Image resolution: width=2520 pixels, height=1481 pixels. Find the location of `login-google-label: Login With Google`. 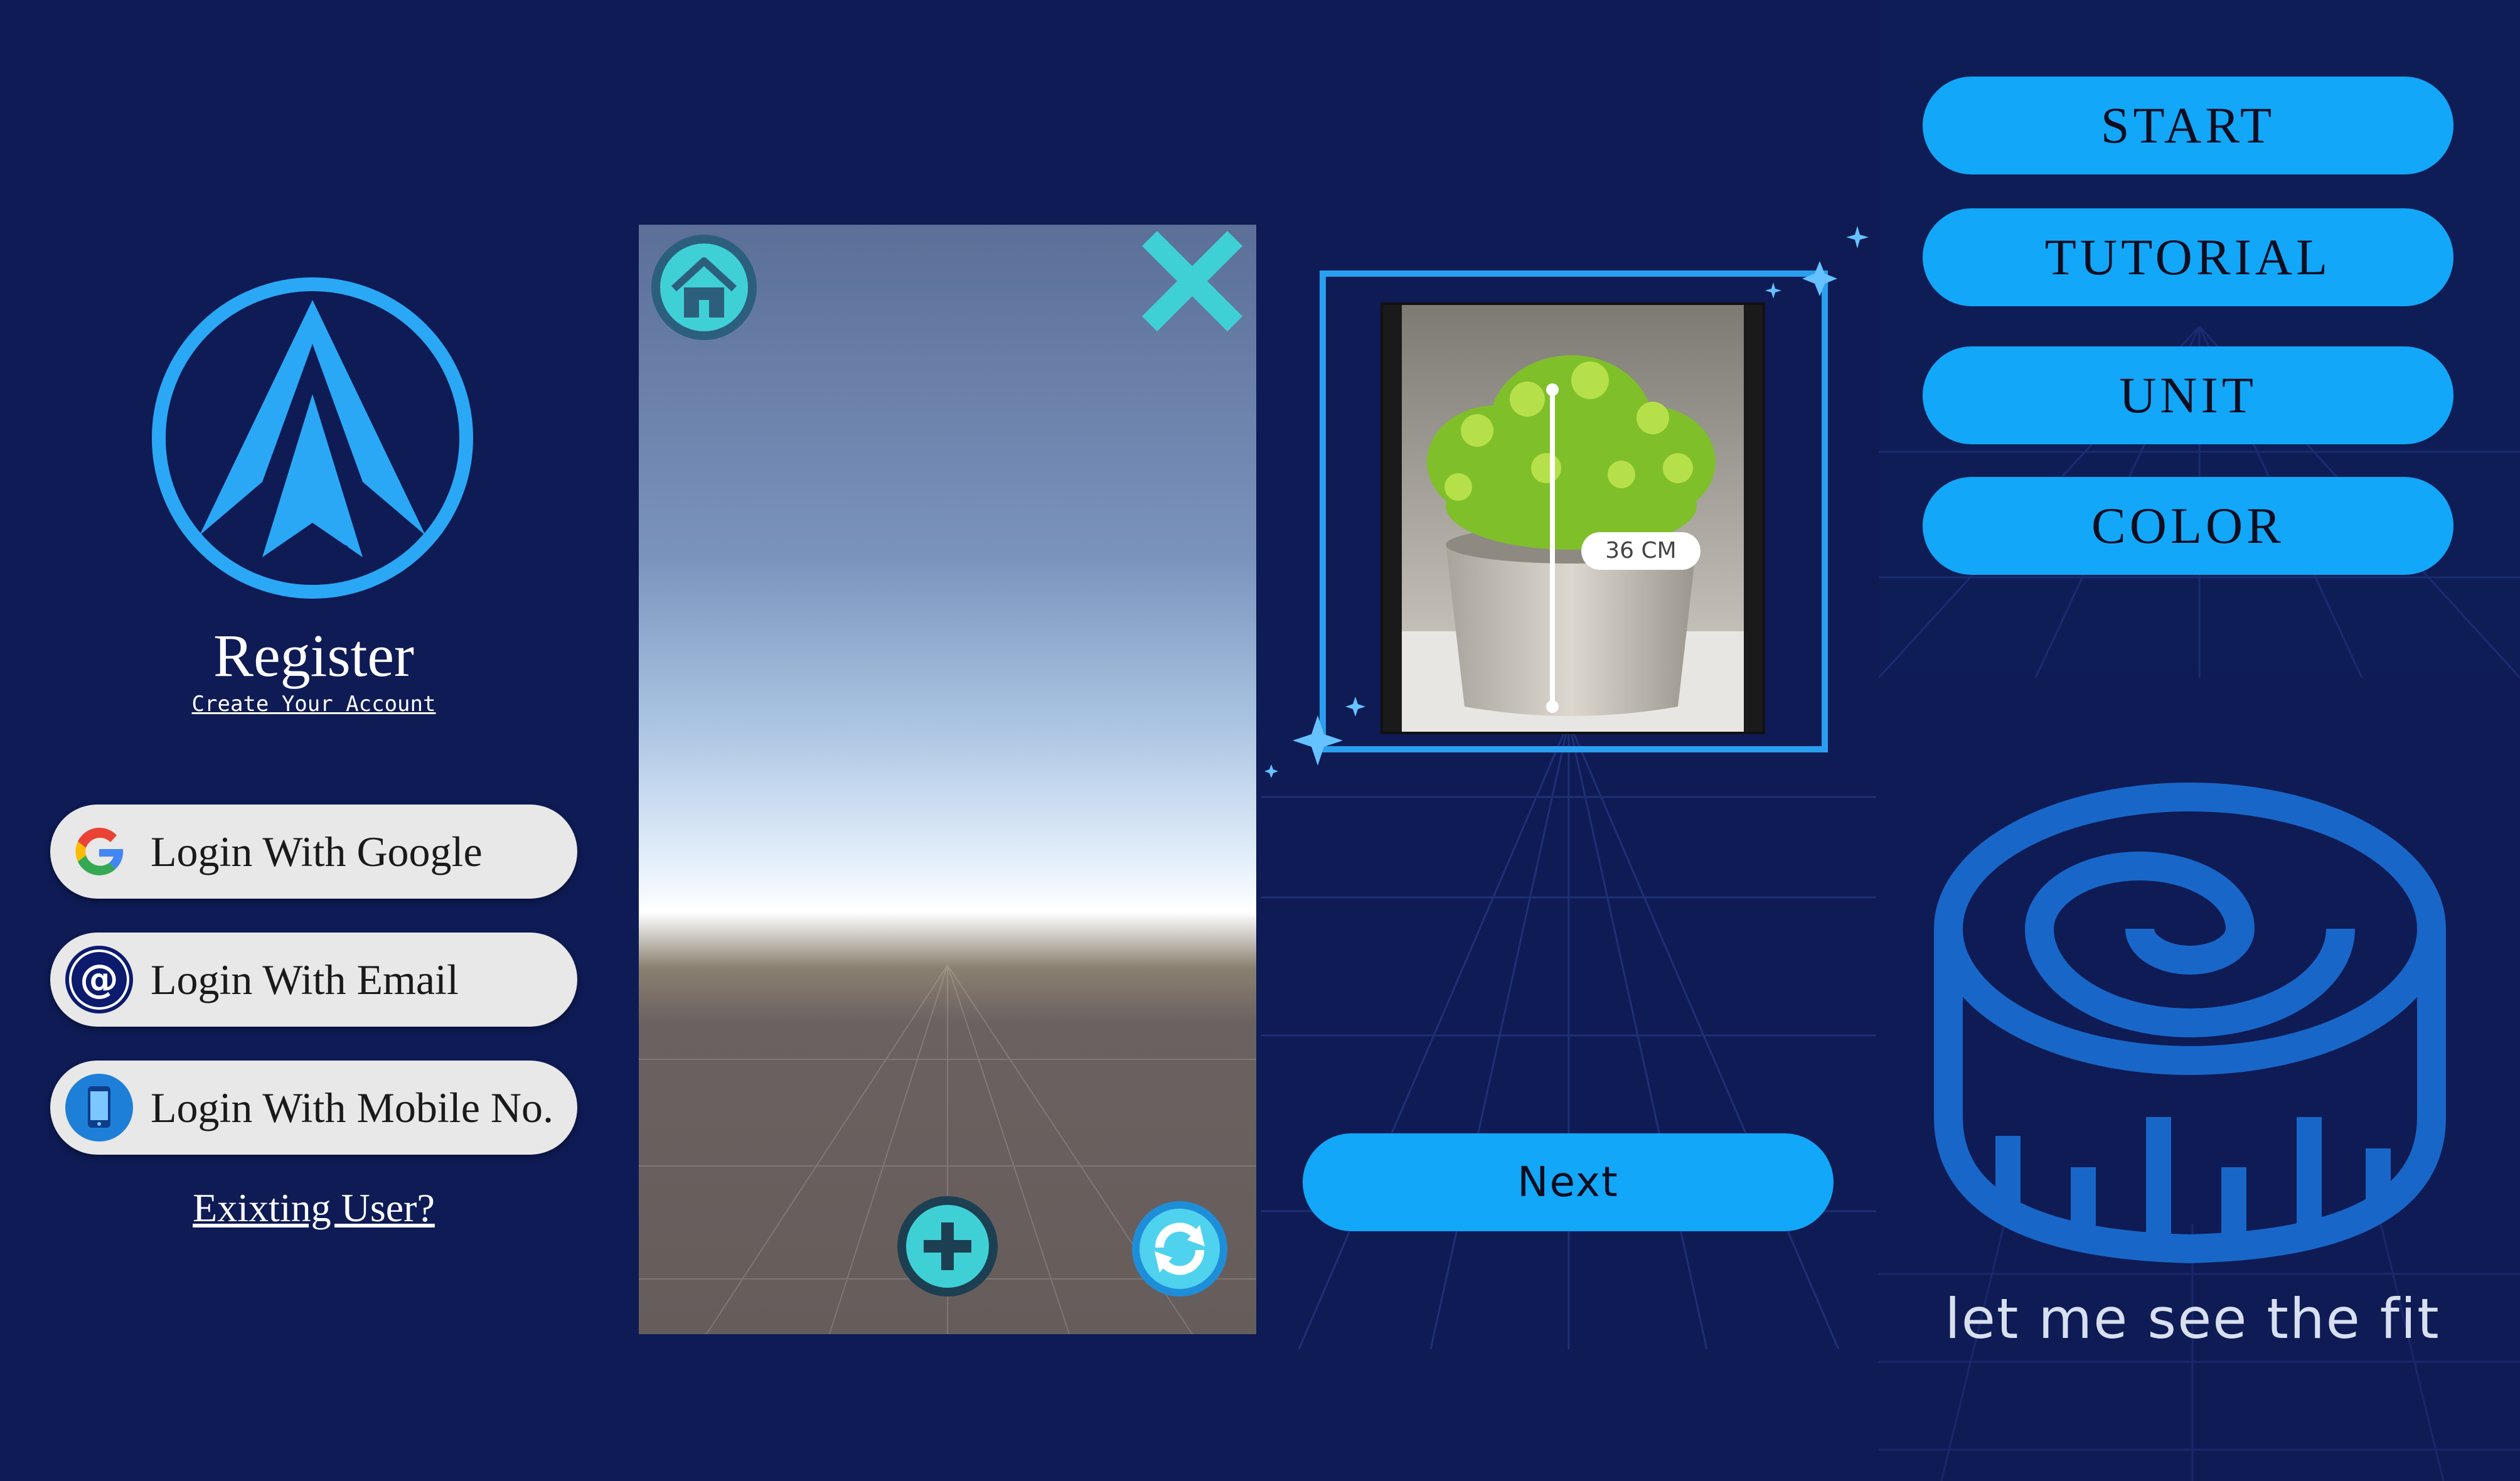

login-google-label: Login With Google is located at coordinates (317, 852).